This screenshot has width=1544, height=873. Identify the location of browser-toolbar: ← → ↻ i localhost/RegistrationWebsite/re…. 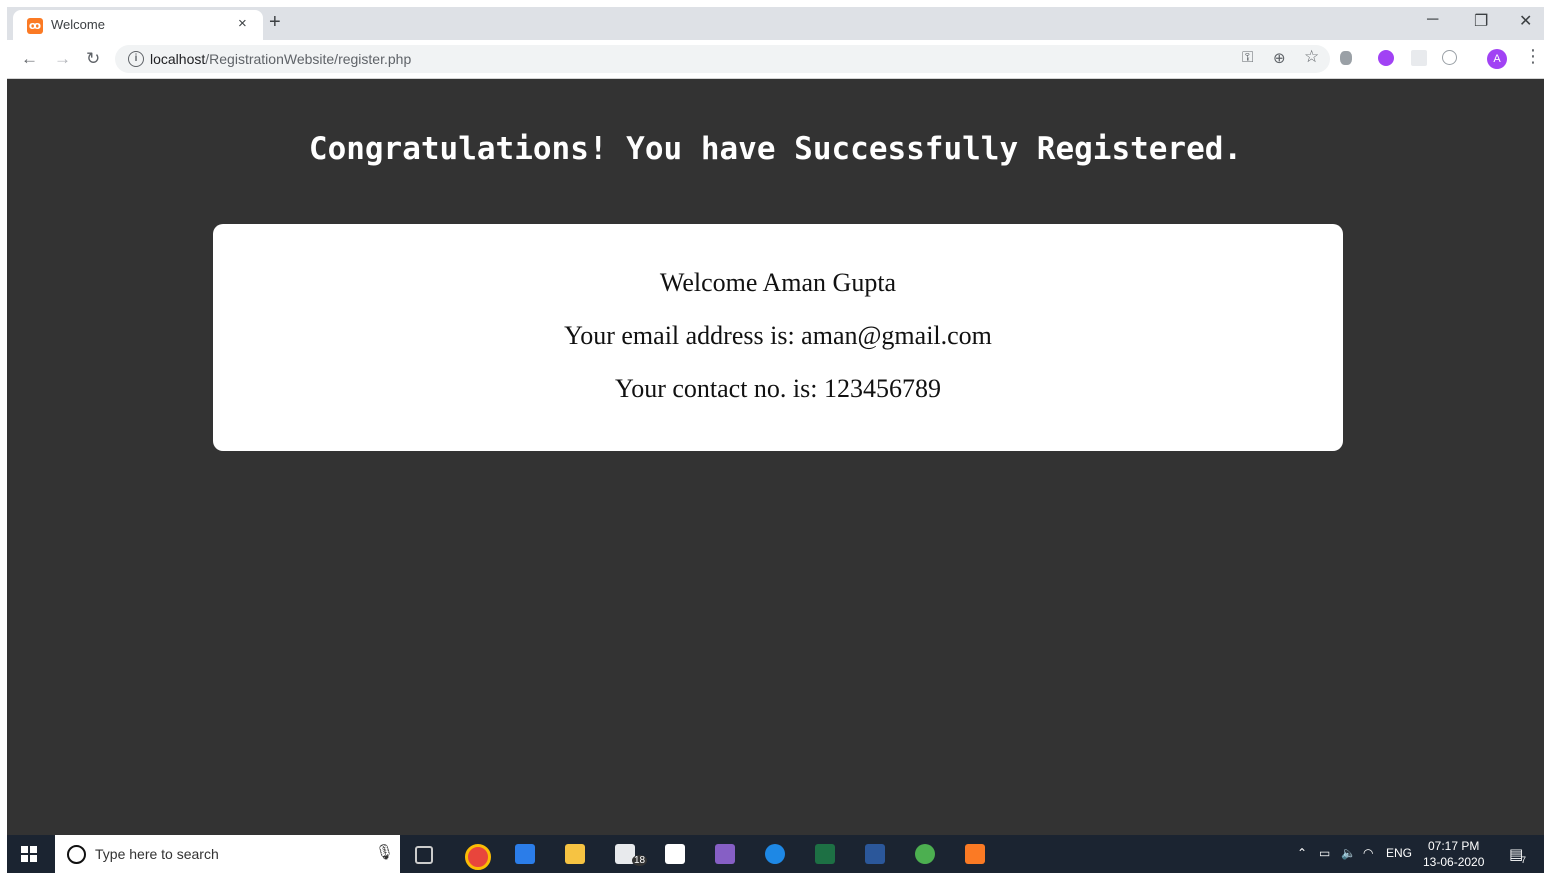
(775, 59).